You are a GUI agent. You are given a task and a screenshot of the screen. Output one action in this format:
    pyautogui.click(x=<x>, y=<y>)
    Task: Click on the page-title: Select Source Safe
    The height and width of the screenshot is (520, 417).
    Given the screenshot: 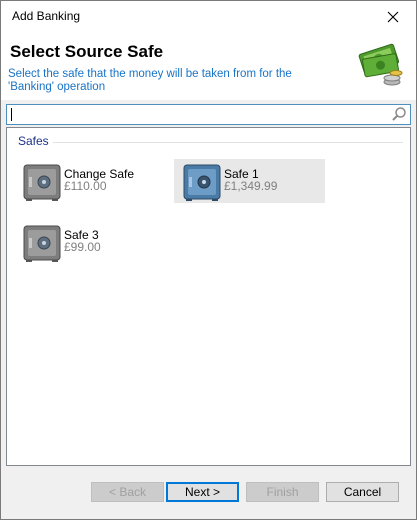 What is the action you would take?
    pyautogui.click(x=87, y=51)
    